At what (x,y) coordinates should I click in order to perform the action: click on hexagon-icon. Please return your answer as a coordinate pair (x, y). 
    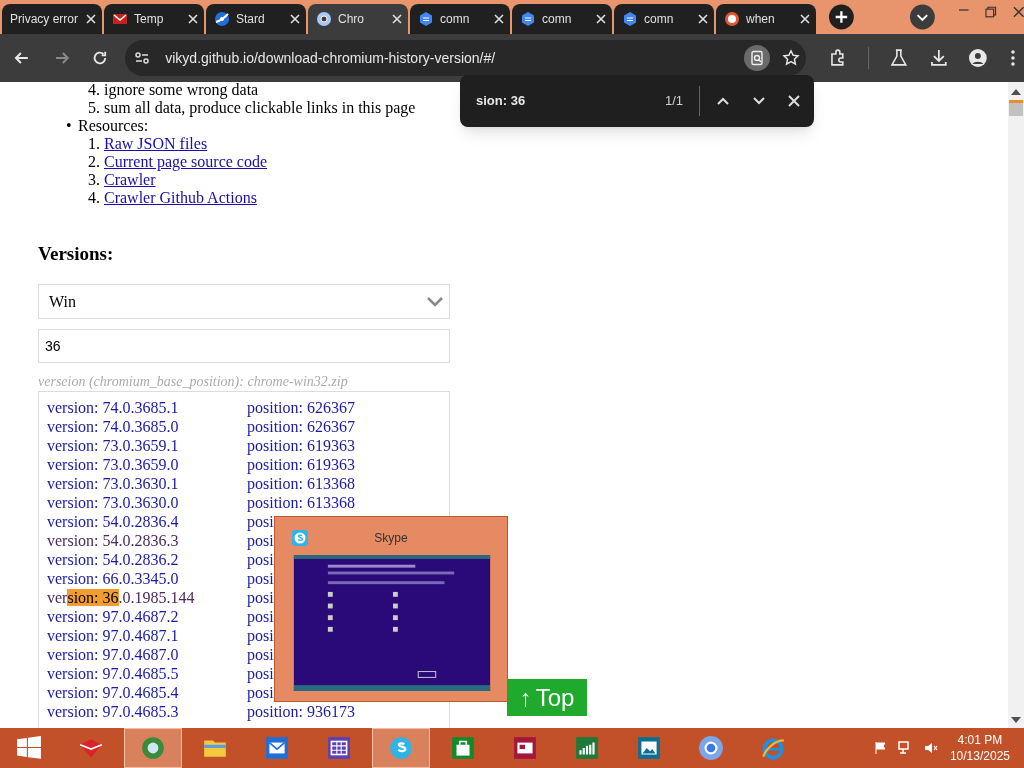
    Looking at the image, I should click on (528, 19).